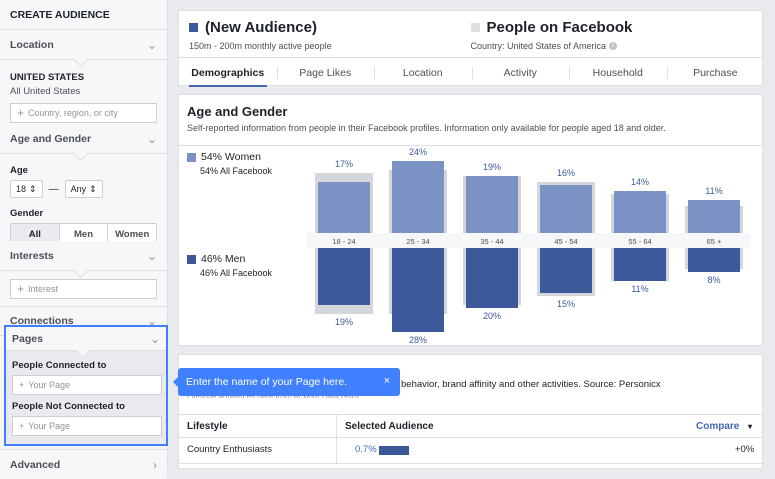 The width and height of the screenshot is (775, 479). What do you see at coordinates (613, 46) in the screenshot?
I see `info-icon: i` at bounding box center [613, 46].